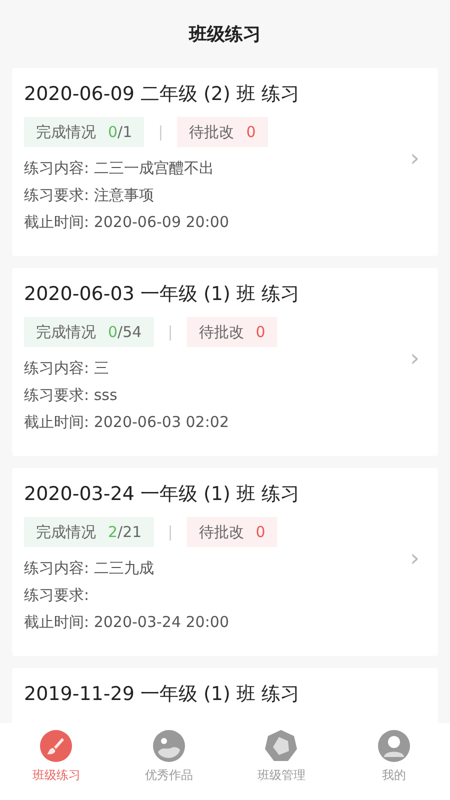 Image resolution: width=450 pixels, height=800 pixels. Describe the element at coordinates (162, 94) in the screenshot. I see `exercise-title: 2020-06-09 二年级 (2) 班 练习` at that location.